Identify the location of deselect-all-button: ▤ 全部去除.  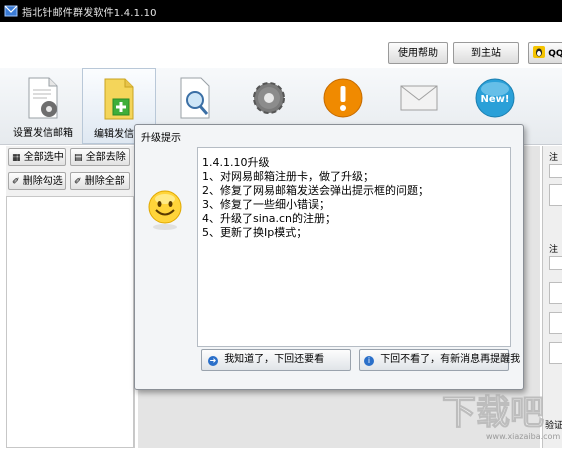
(100, 157).